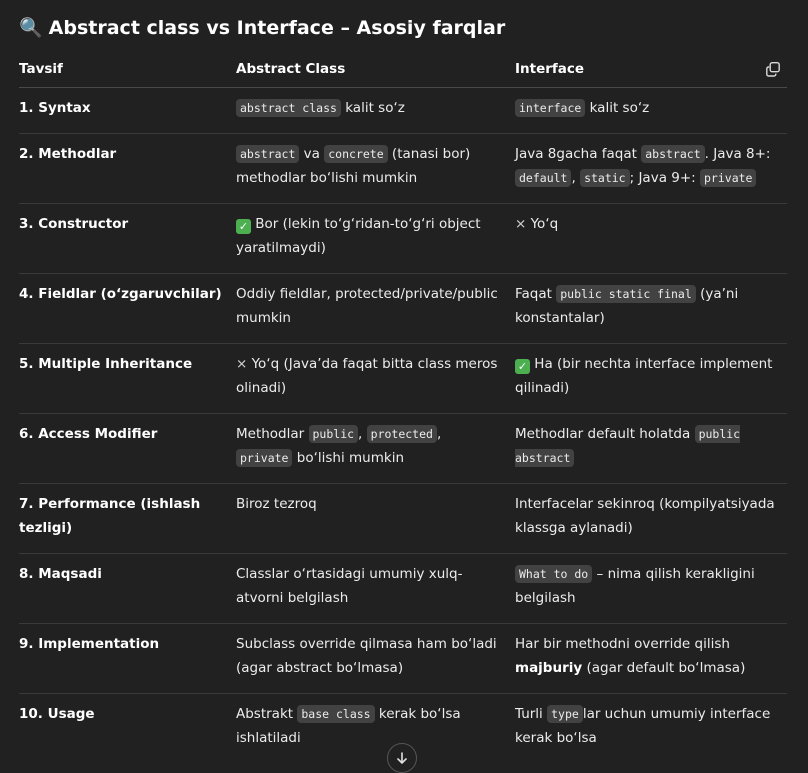 The width and height of the screenshot is (808, 773). I want to click on row-label: 5. Multiple Inheritance, so click(106, 364).